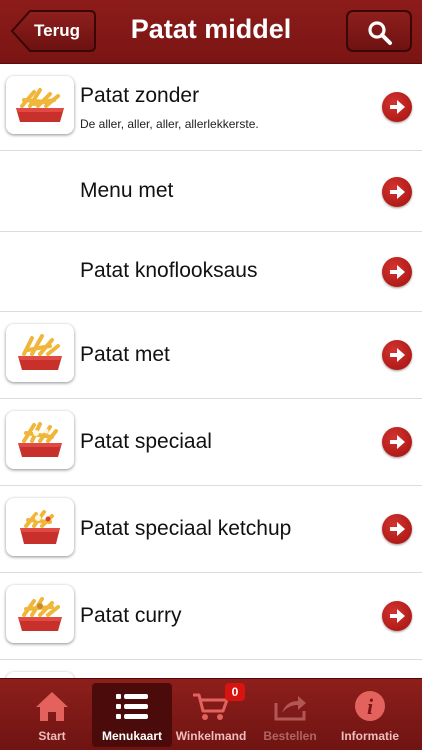 The height and width of the screenshot is (750, 422). Describe the element at coordinates (211, 616) in the screenshot. I see `list-item: Patat curry` at that location.